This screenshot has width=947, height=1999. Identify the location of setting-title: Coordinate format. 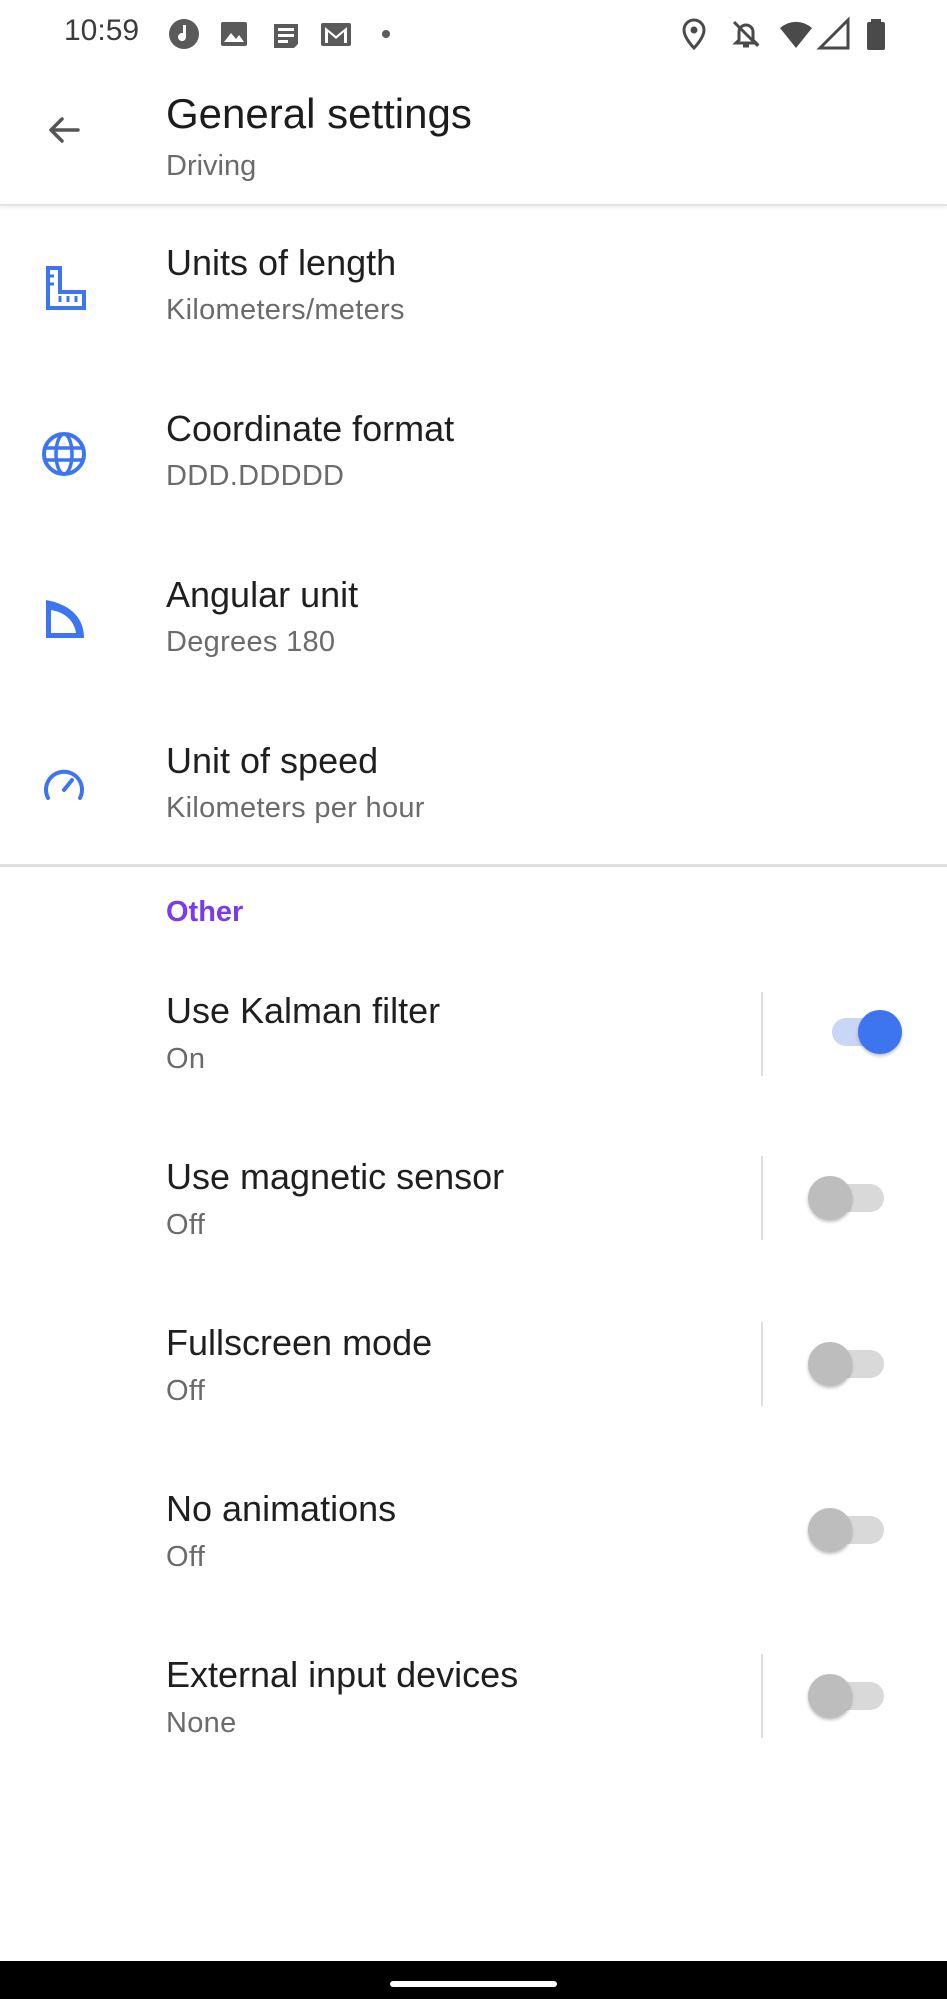
(310, 428).